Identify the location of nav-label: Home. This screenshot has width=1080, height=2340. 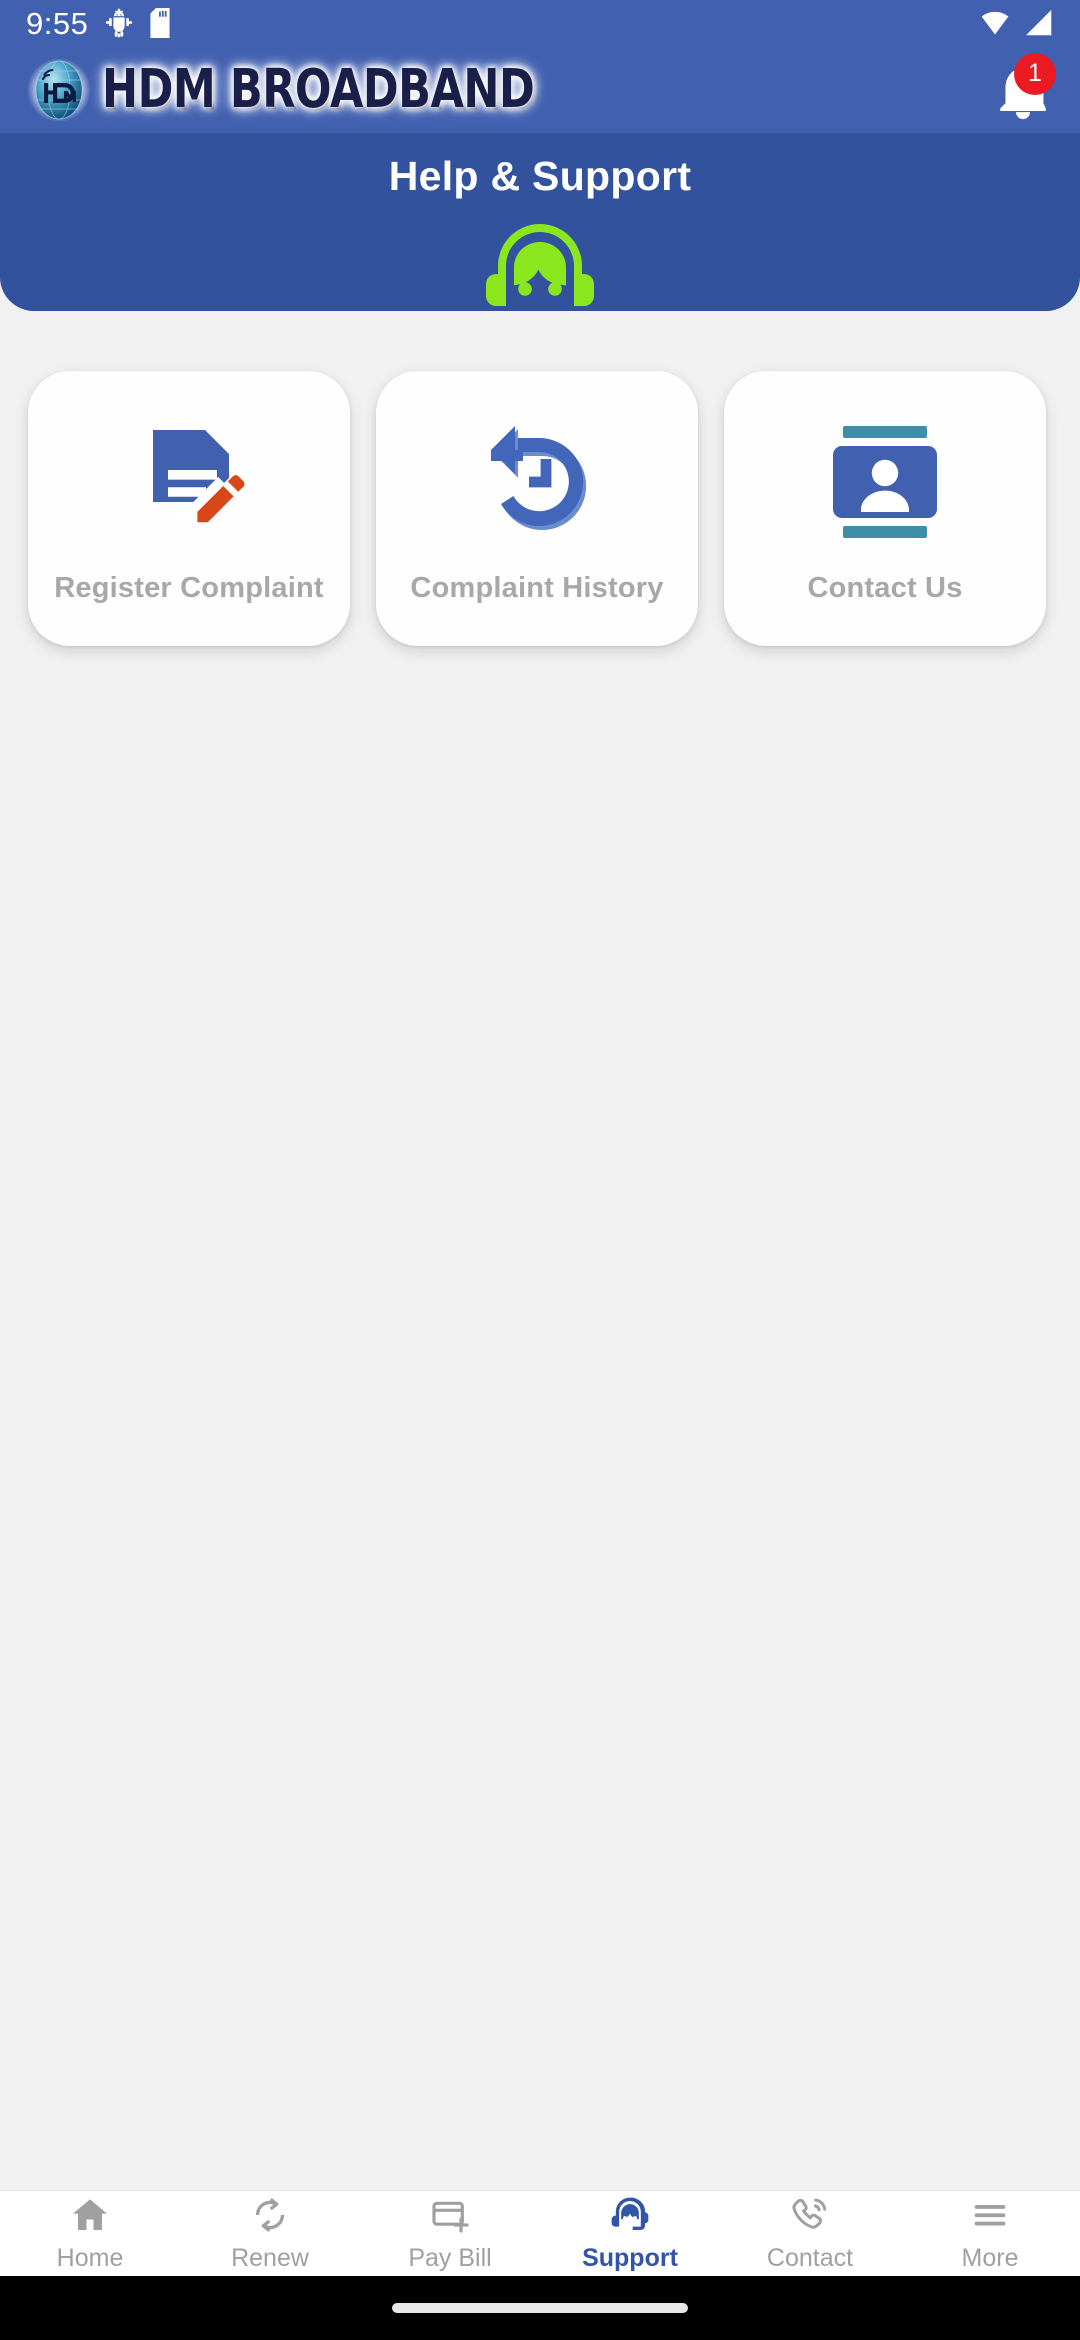
(90, 2257).